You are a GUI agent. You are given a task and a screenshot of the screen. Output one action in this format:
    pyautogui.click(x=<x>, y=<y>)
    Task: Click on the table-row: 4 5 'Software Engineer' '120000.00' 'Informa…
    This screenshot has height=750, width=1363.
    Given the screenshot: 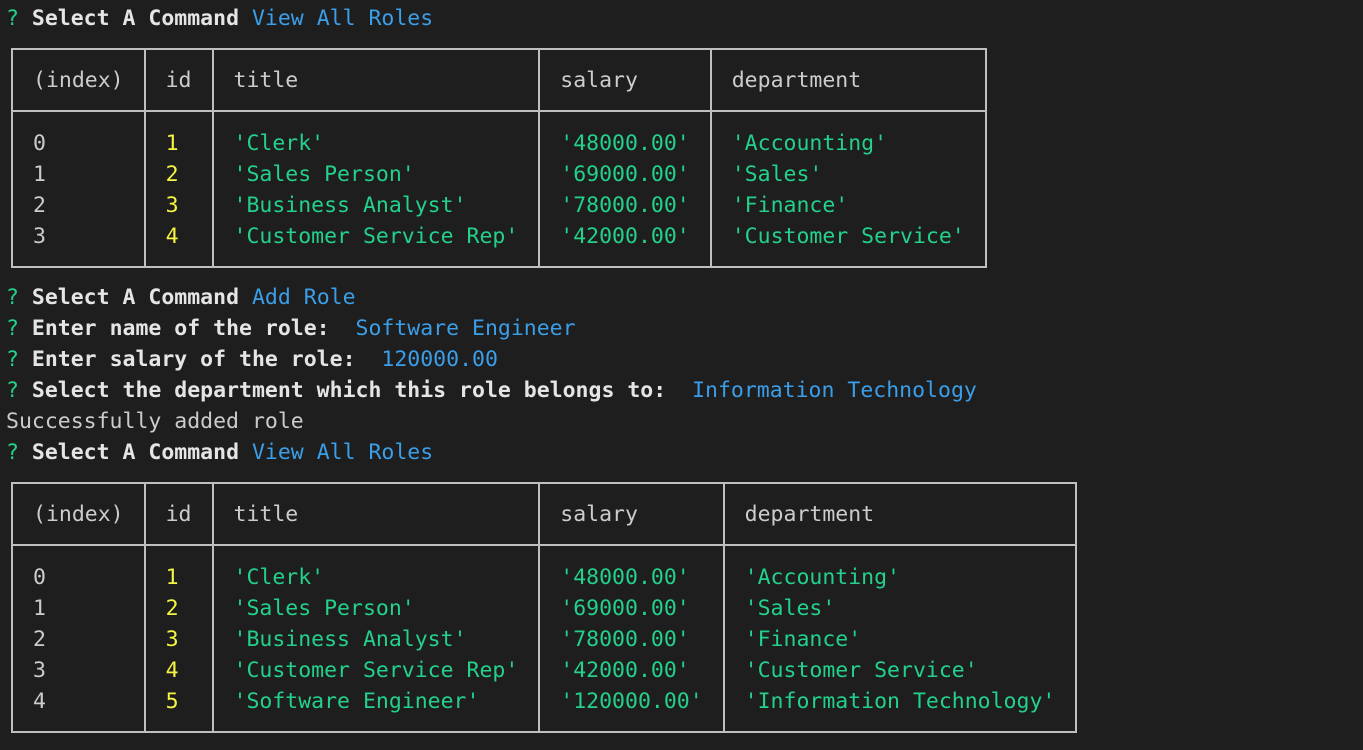 What is the action you would take?
    pyautogui.click(x=544, y=709)
    